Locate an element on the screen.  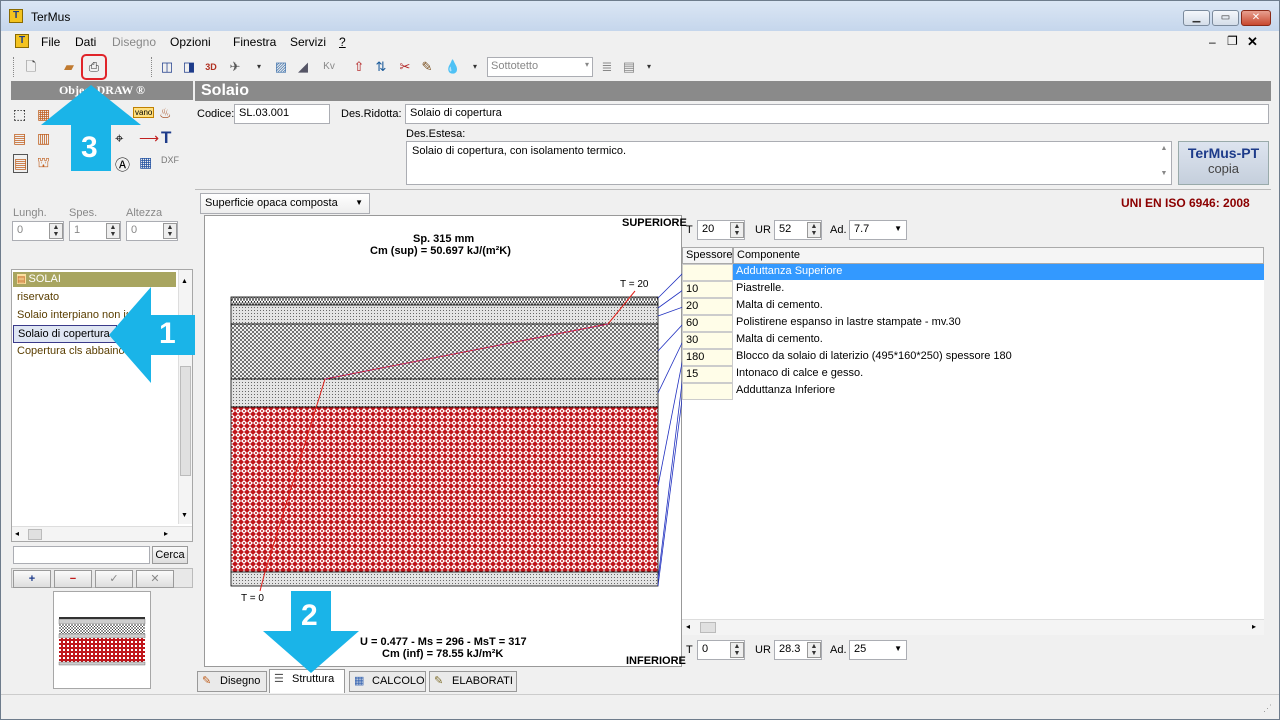
remove-line-icon: ⟶ is located at coordinates (149, 138).